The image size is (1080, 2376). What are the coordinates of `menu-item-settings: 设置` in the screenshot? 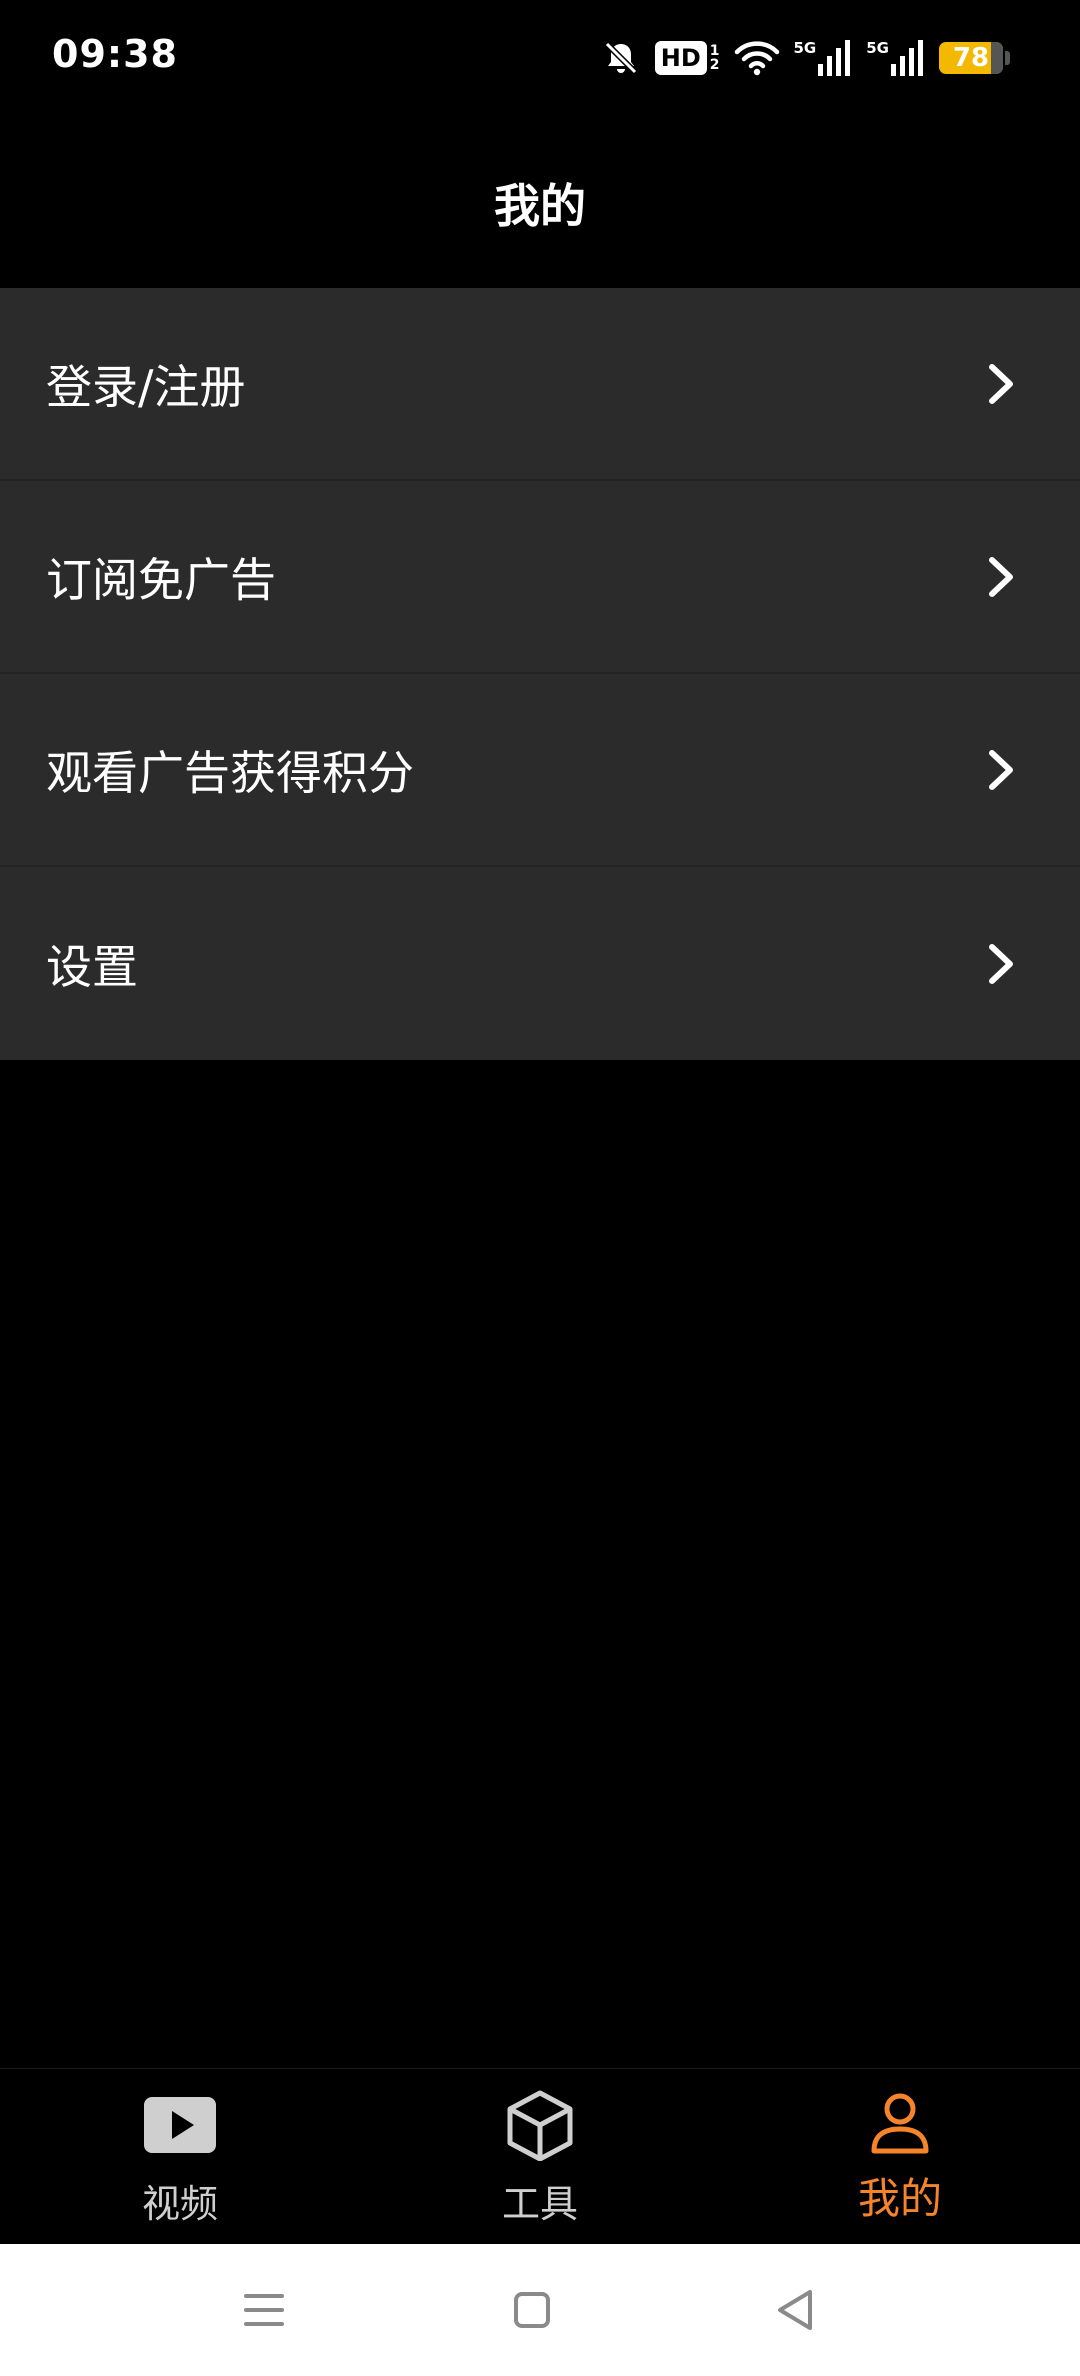 It's located at (540, 963).